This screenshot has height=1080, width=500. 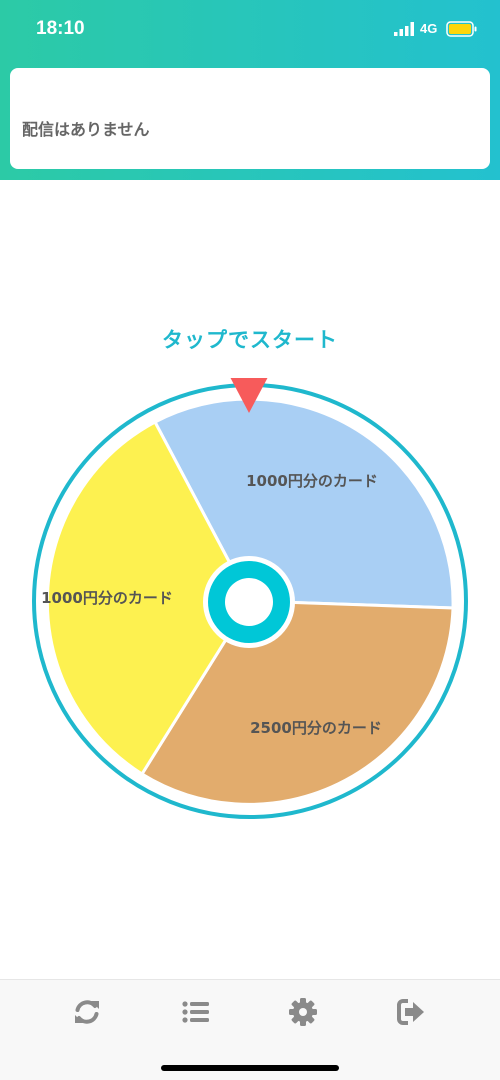 I want to click on notice-card: 配信はありません, so click(x=250, y=118).